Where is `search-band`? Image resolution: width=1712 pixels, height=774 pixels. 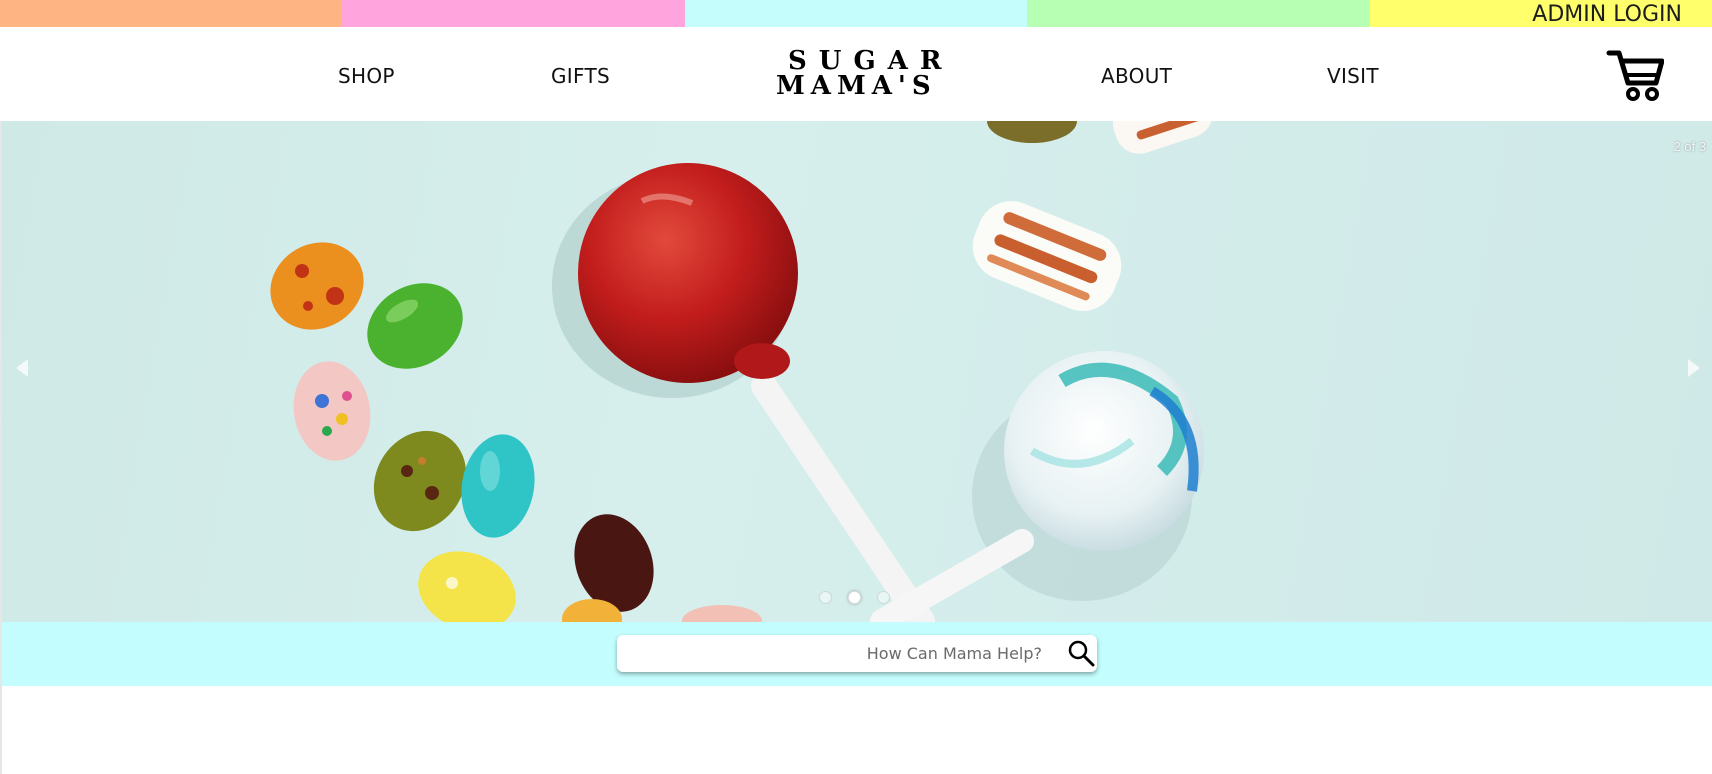
search-band is located at coordinates (857, 654).